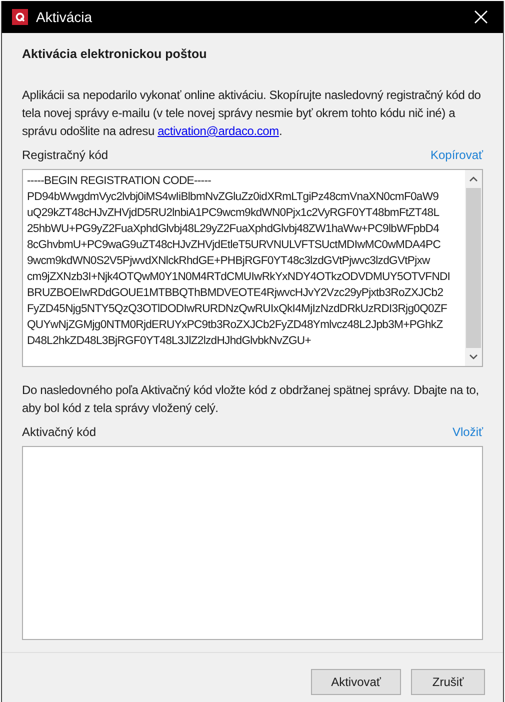  I want to click on window-title: Aktivácia, so click(64, 17).